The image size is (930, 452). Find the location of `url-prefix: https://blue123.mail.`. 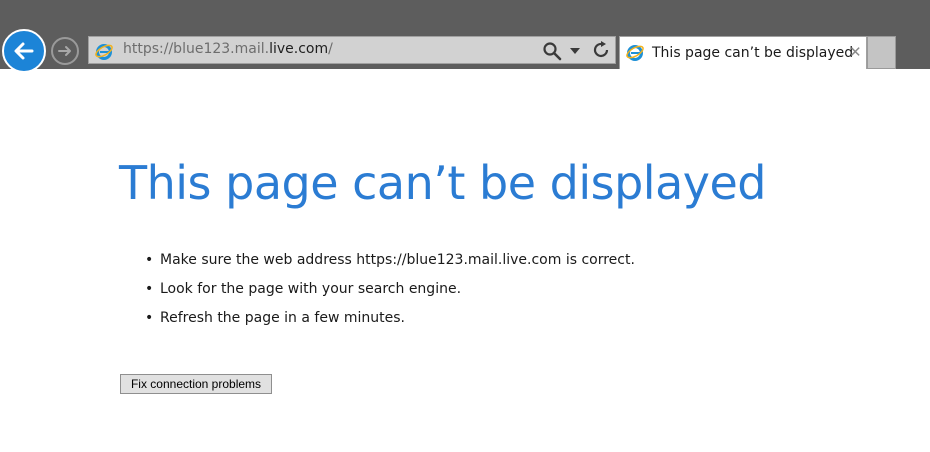

url-prefix: https://blue123.mail. is located at coordinates (196, 49).